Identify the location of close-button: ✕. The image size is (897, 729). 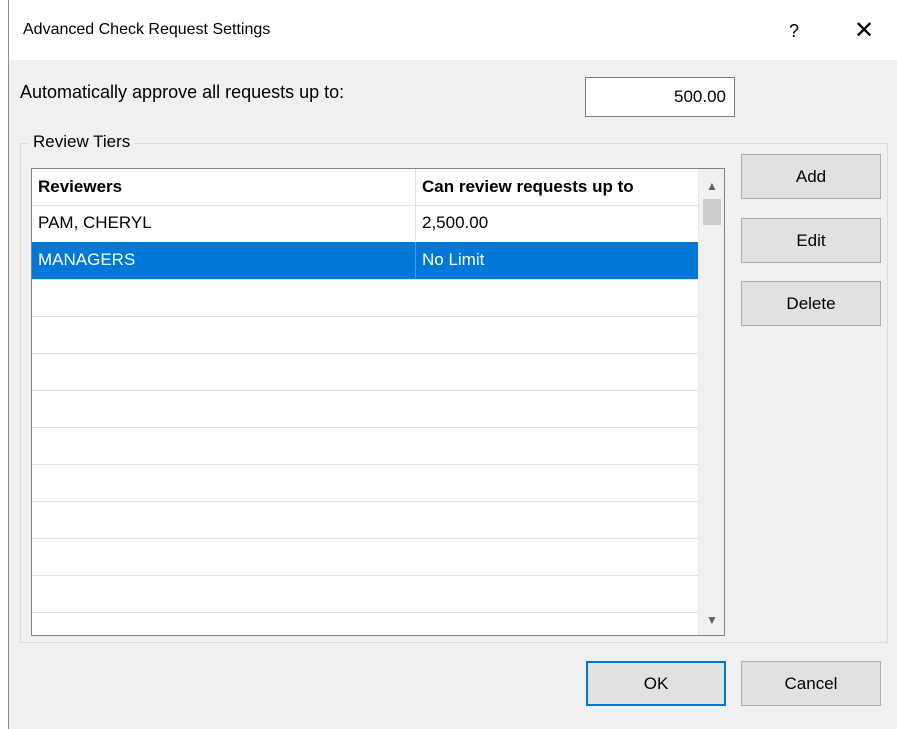
(864, 31).